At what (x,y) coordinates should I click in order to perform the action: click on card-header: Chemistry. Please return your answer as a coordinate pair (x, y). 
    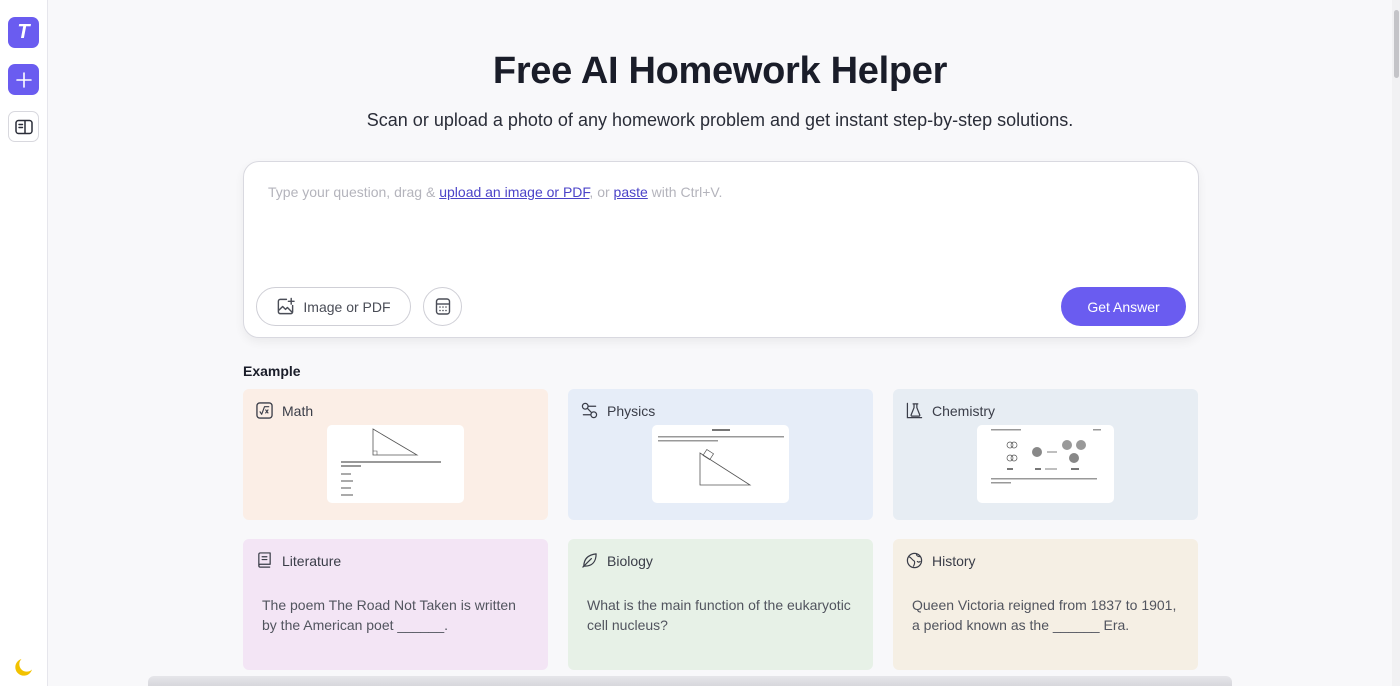
    Looking at the image, I should click on (950, 410).